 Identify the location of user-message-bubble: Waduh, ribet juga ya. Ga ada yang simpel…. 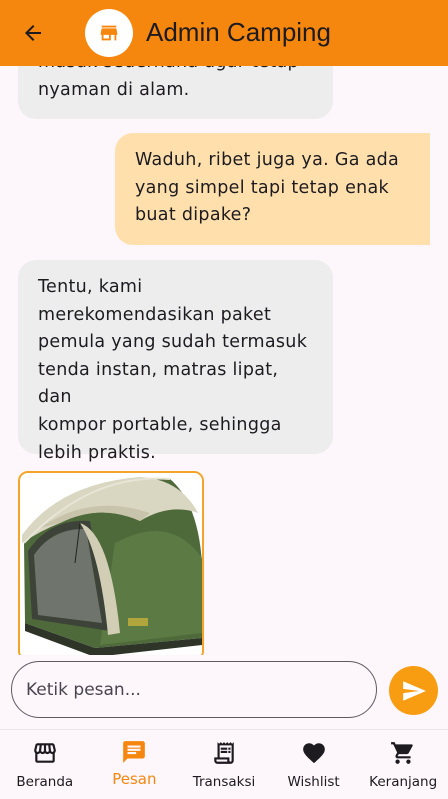
(272, 189).